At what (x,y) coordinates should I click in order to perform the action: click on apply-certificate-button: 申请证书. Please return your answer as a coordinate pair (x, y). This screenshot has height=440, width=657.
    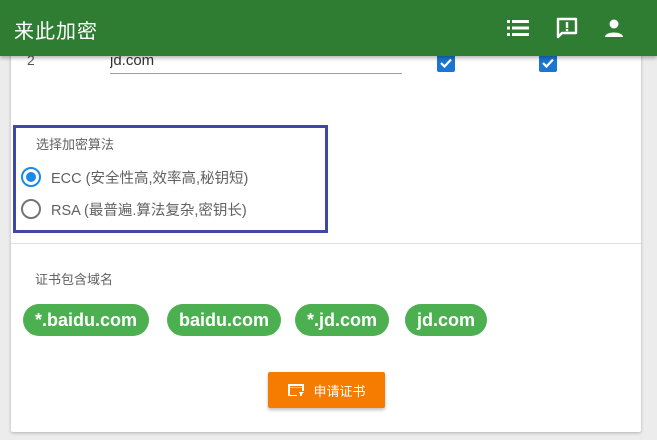
    Looking at the image, I should click on (326, 390).